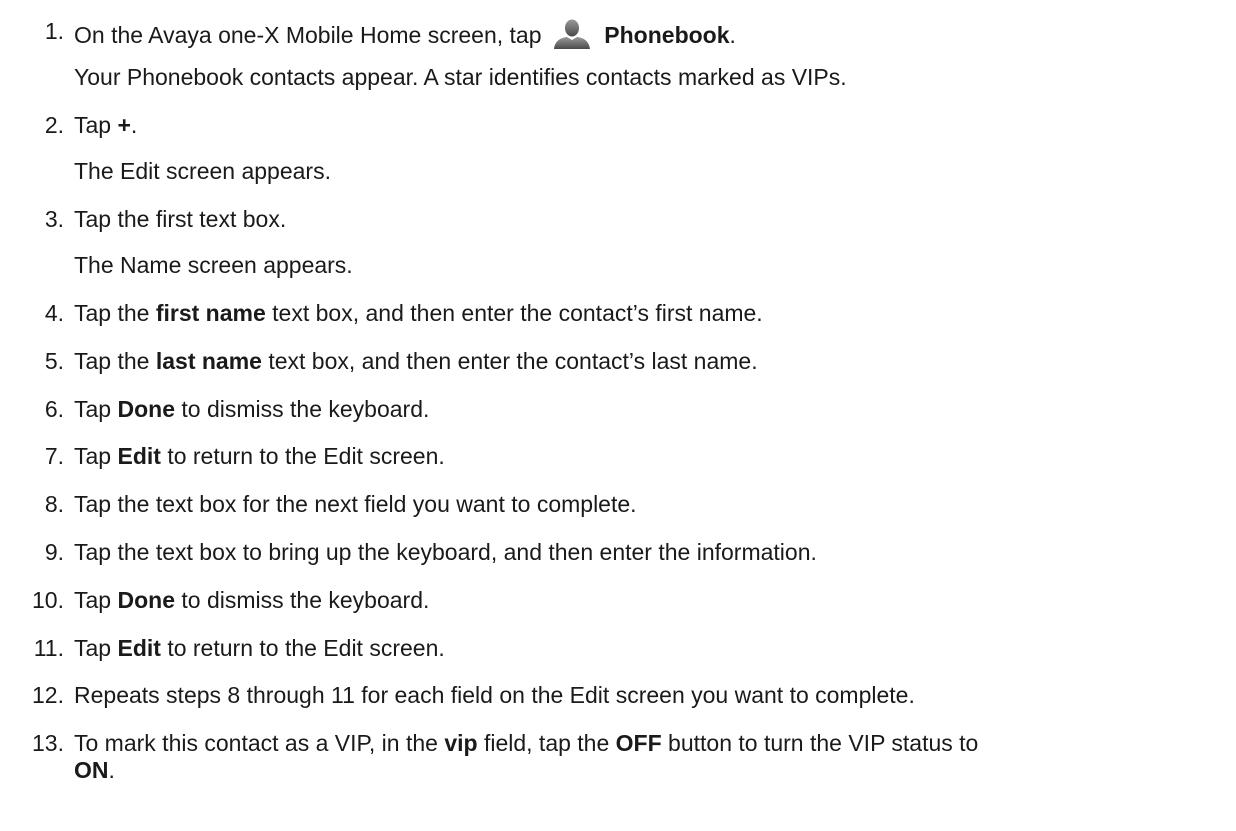 This screenshot has width=1236, height=831. Describe the element at coordinates (54, 31) in the screenshot. I see `step-number: 1.` at that location.